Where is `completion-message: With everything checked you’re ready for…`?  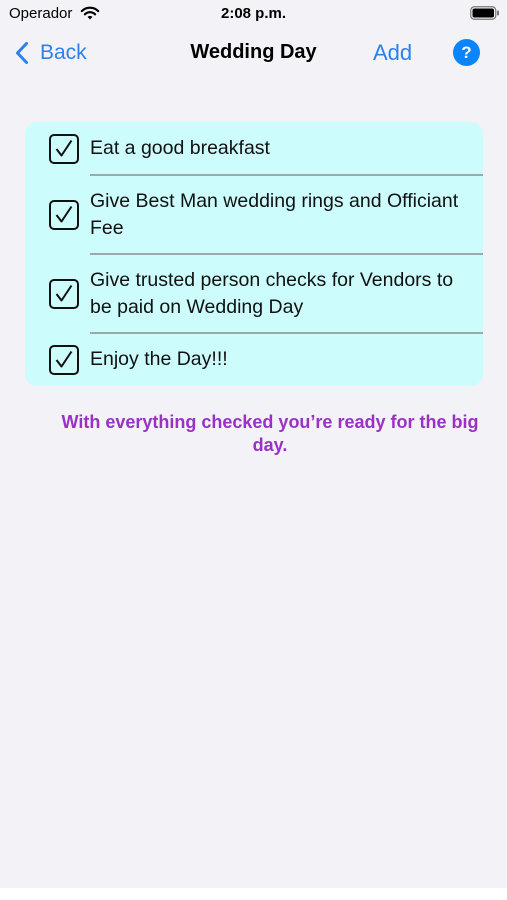
completion-message: With everything checked you’re ready for… is located at coordinates (270, 433).